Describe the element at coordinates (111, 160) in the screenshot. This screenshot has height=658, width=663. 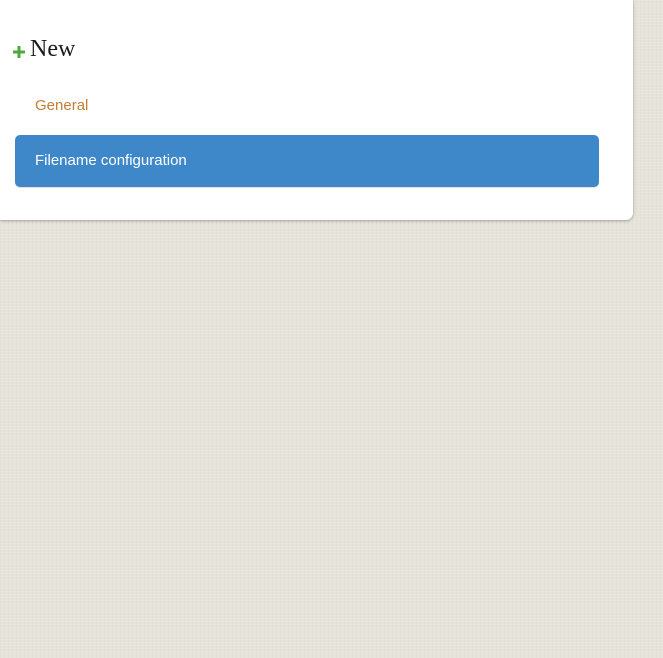
I see `menu-item-label: Filename configuration` at that location.